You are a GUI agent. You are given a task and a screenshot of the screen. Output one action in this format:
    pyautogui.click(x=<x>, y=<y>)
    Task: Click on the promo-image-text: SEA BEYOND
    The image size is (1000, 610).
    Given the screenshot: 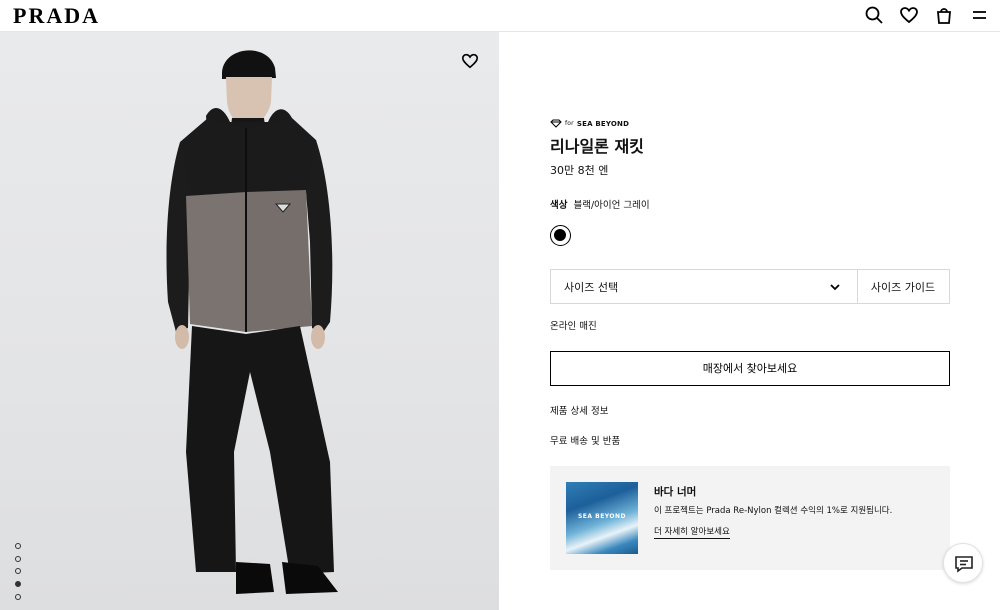 What is the action you would take?
    pyautogui.click(x=602, y=516)
    